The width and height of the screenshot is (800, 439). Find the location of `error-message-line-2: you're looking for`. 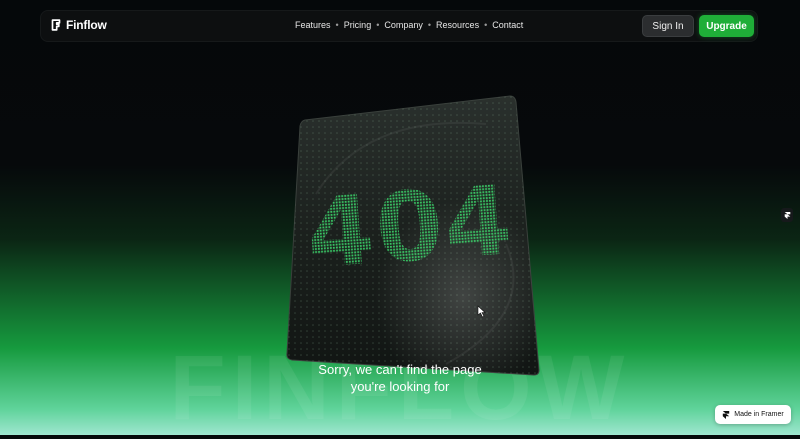

error-message-line-2: you're looking for is located at coordinates (400, 386).